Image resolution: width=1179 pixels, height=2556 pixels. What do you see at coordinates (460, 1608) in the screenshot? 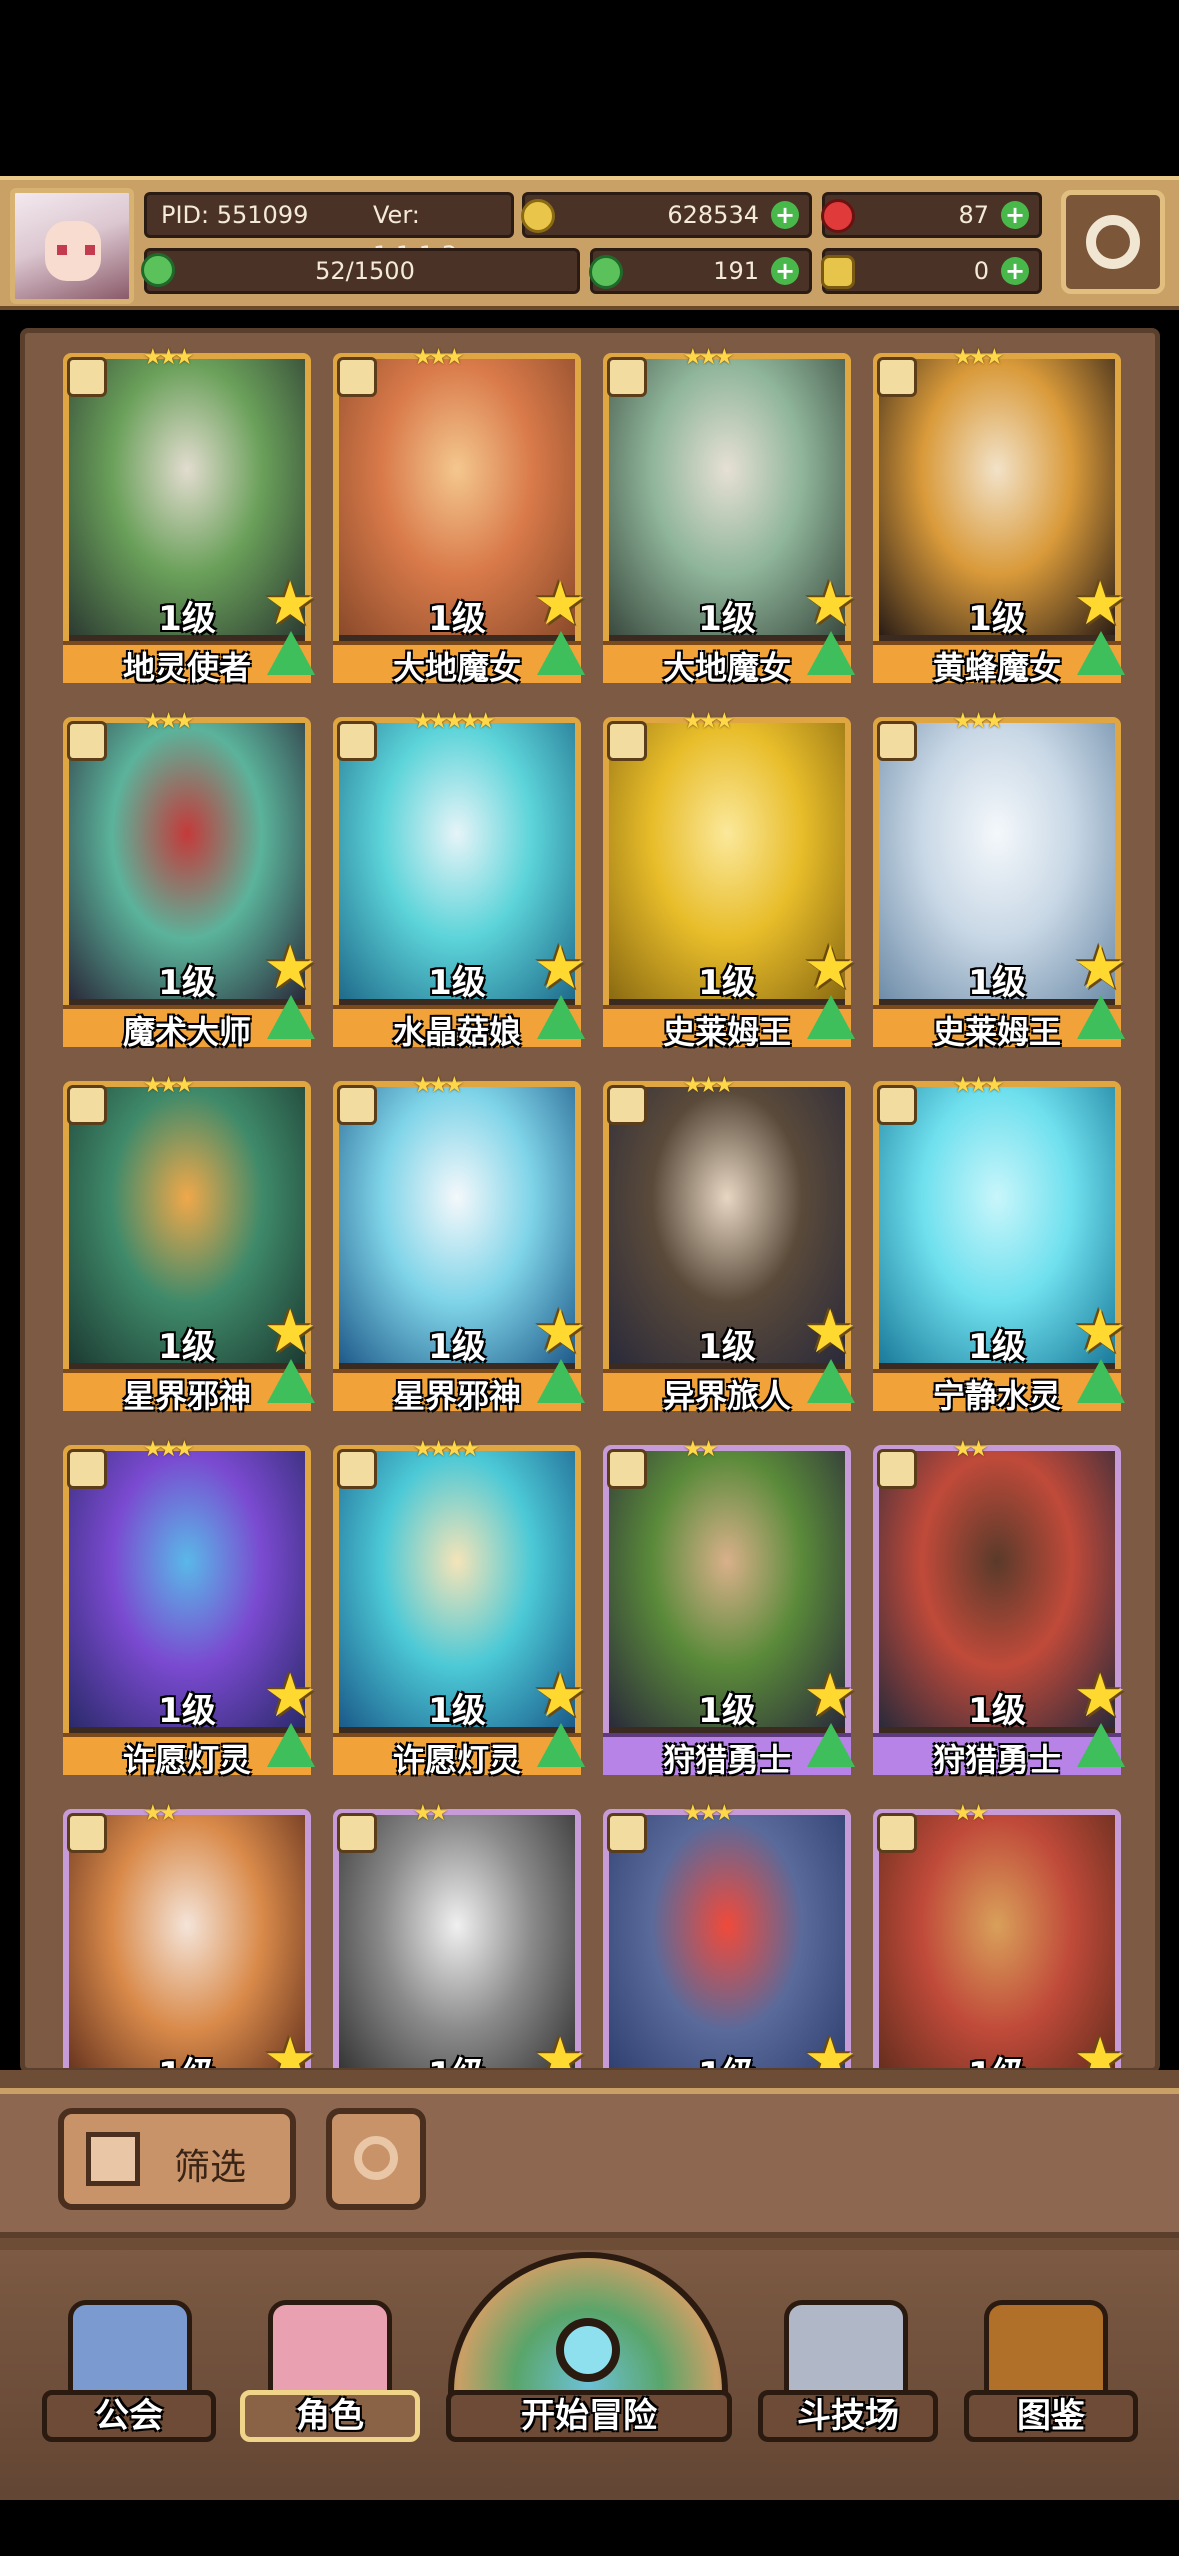
I see `character-card: ★★★★ 1级 许愿灯灵 ★` at bounding box center [460, 1608].